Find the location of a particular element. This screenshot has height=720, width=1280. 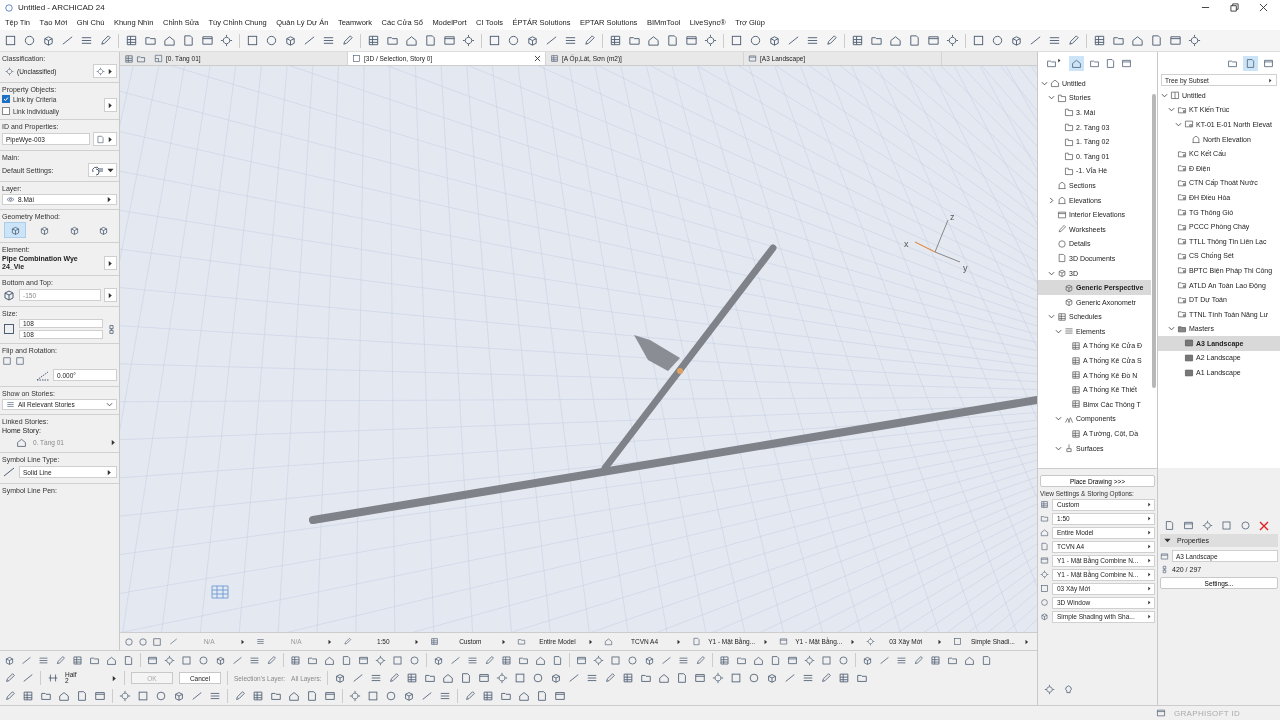

close-icon is located at coordinates (1263, 7).